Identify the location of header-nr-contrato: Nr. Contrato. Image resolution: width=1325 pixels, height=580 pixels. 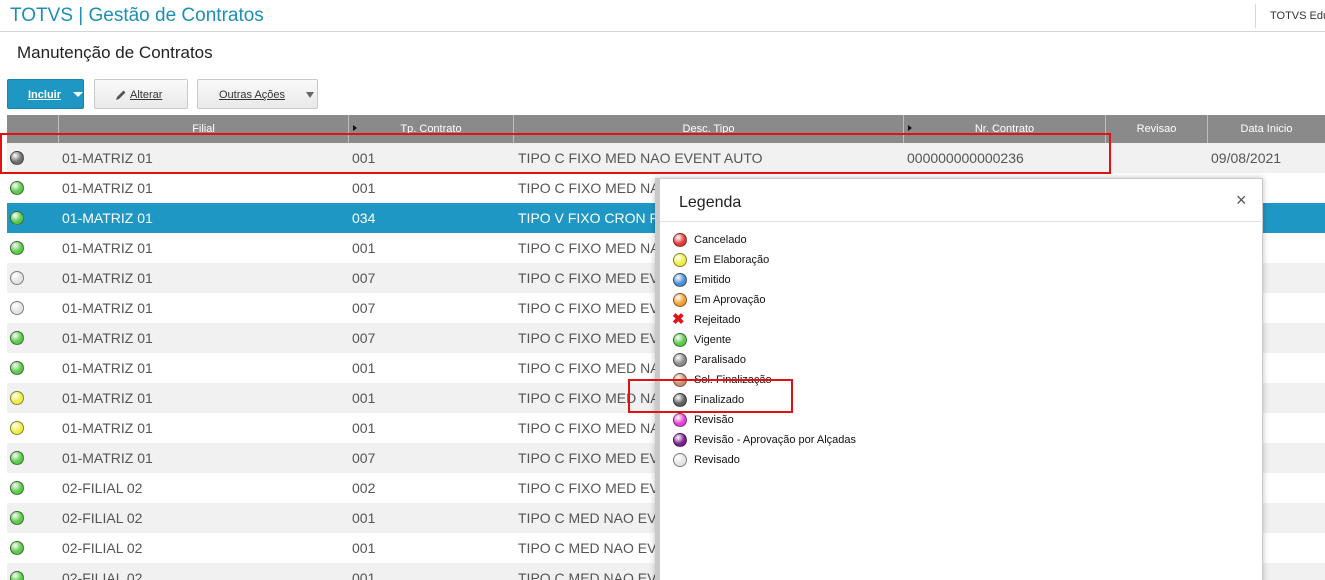
(1005, 129).